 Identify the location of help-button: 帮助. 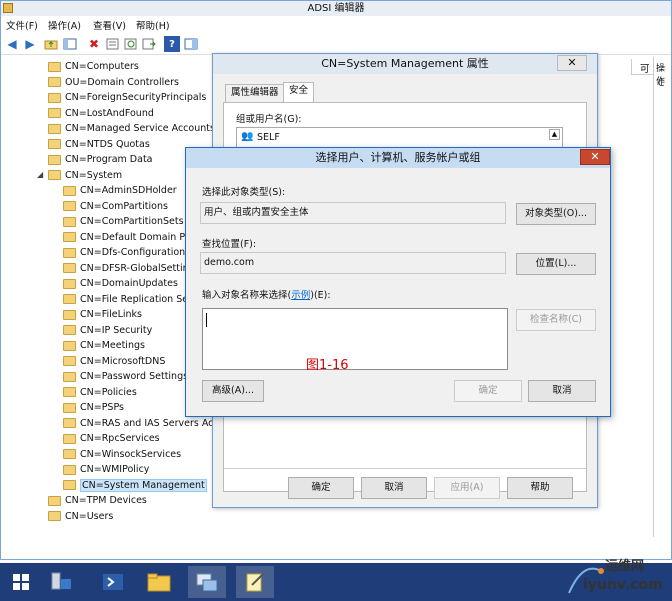
(540, 488).